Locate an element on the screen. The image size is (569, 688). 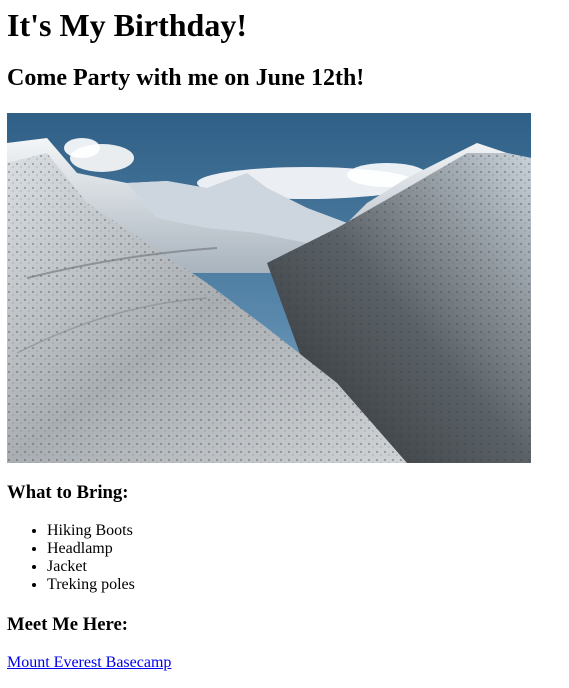
list-item: Hiking Boots is located at coordinates (91, 531).